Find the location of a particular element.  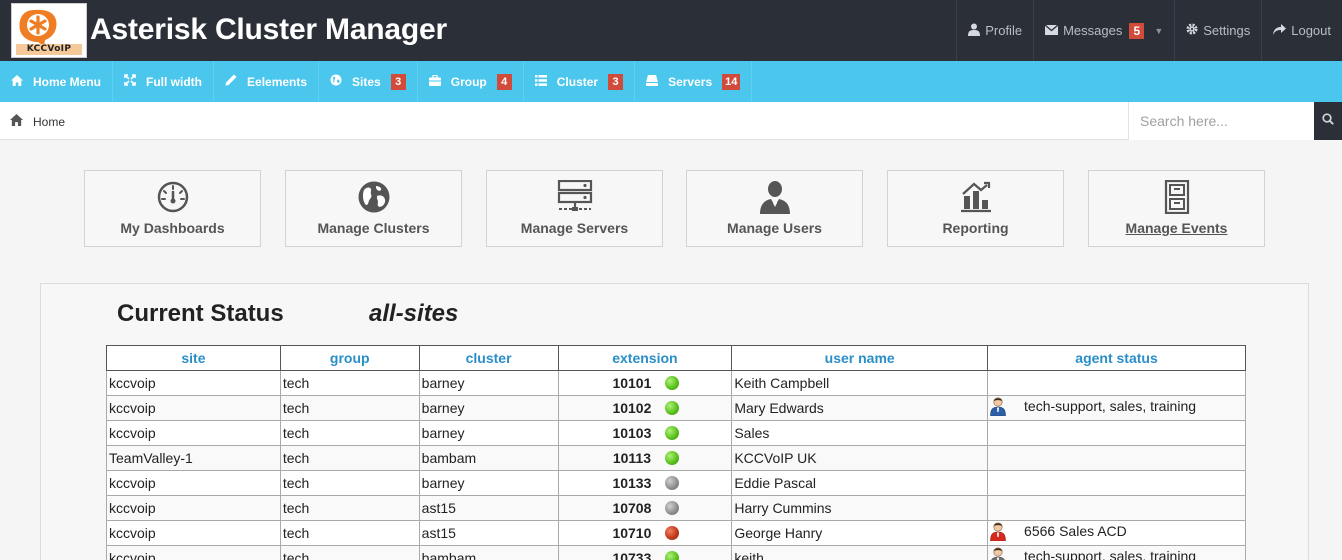

nav-group: Group 4 is located at coordinates (471, 81).